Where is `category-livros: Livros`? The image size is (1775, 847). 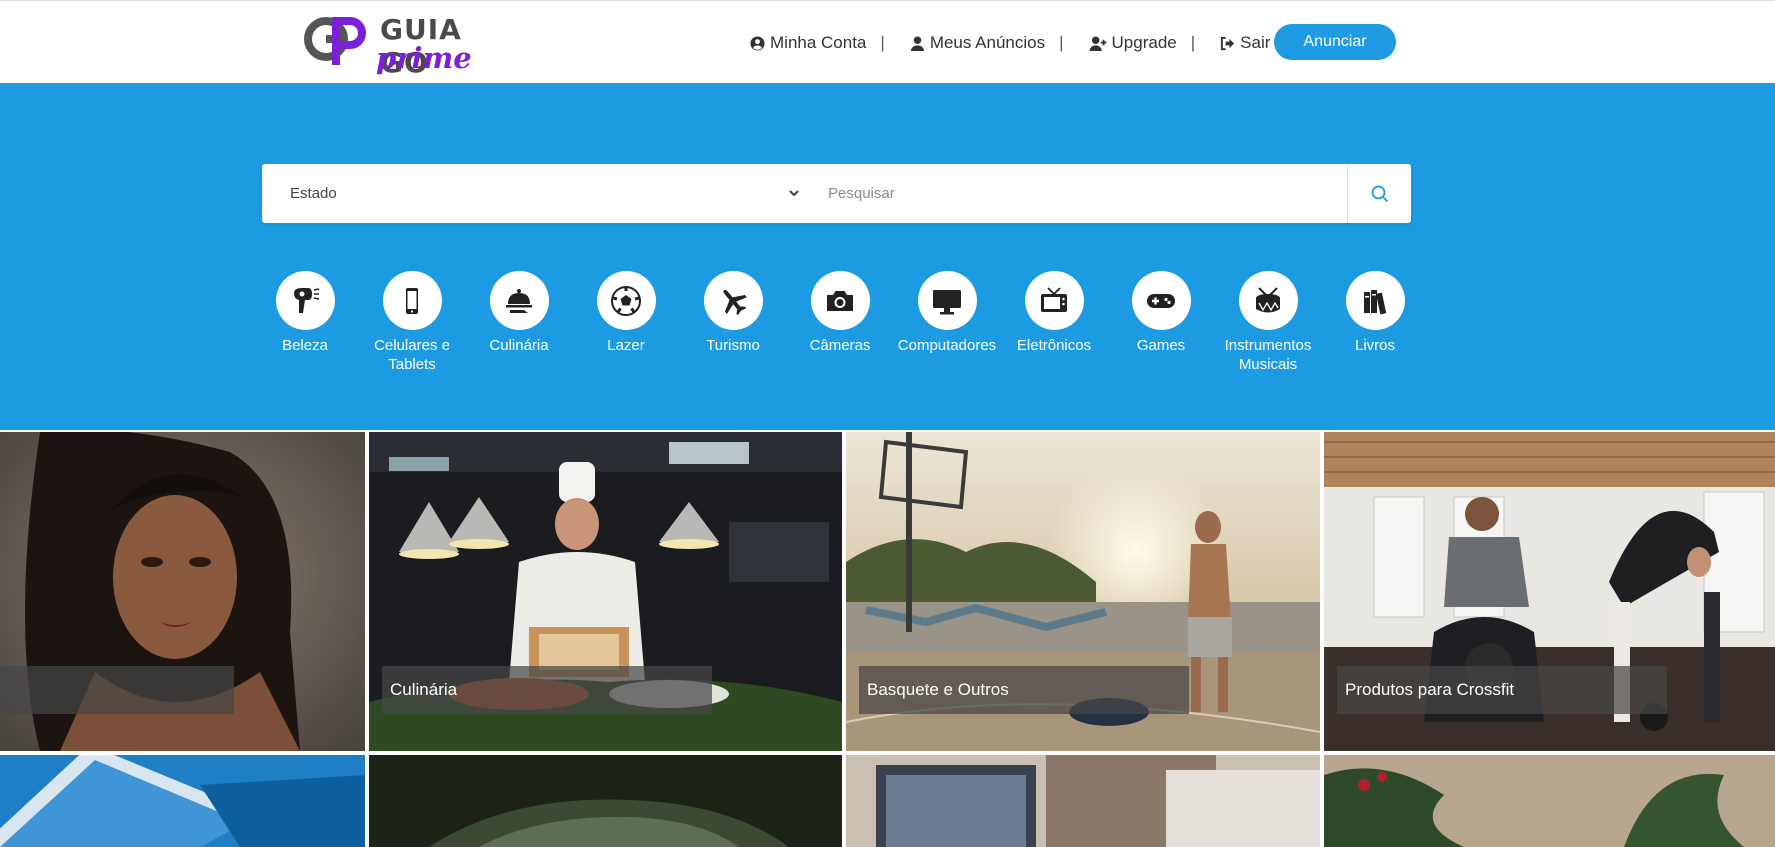 category-livros: Livros is located at coordinates (1375, 313).